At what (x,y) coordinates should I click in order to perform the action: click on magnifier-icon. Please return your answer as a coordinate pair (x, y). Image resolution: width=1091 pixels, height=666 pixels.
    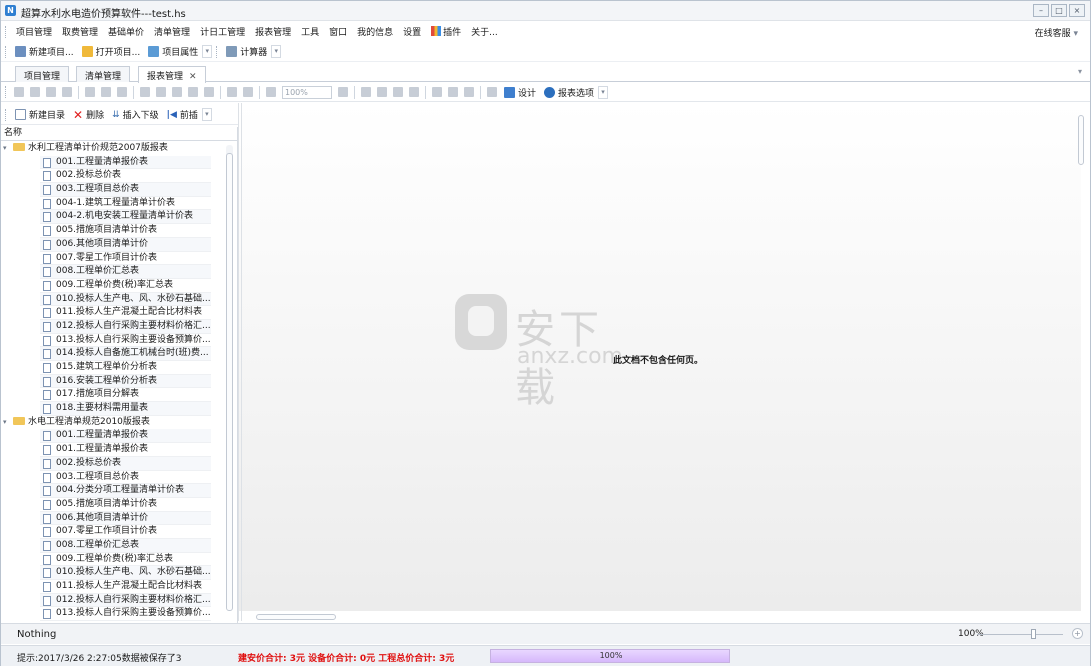
    Looking at the image, I should click on (248, 92).